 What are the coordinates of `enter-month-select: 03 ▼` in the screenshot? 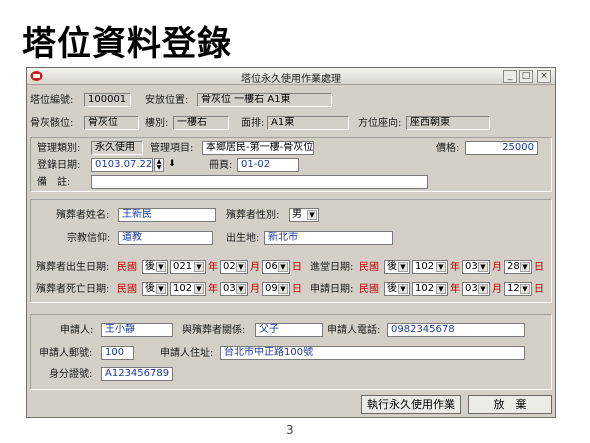 It's located at (476, 267).